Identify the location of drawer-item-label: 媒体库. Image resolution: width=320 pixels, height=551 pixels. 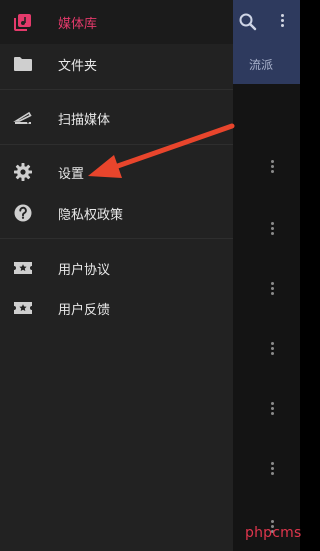
(78, 24).